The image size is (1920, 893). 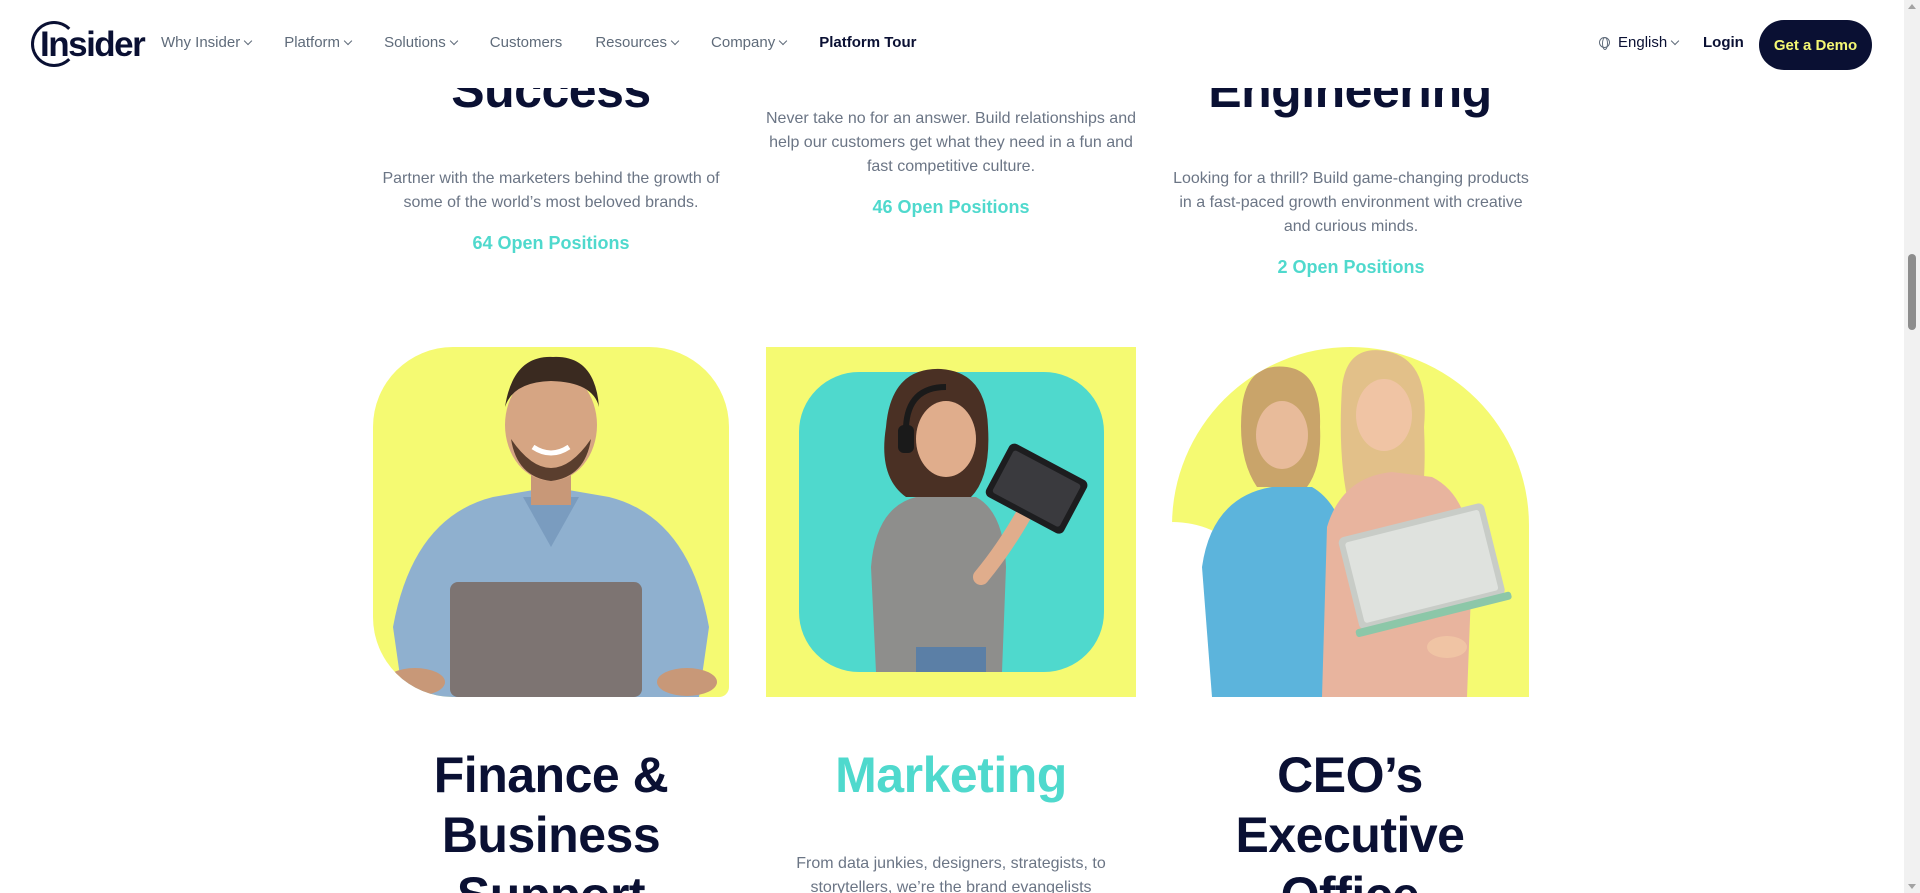 What do you see at coordinates (951, 207) in the screenshot?
I see `open-positions-link-sales: 46 Open Positions` at bounding box center [951, 207].